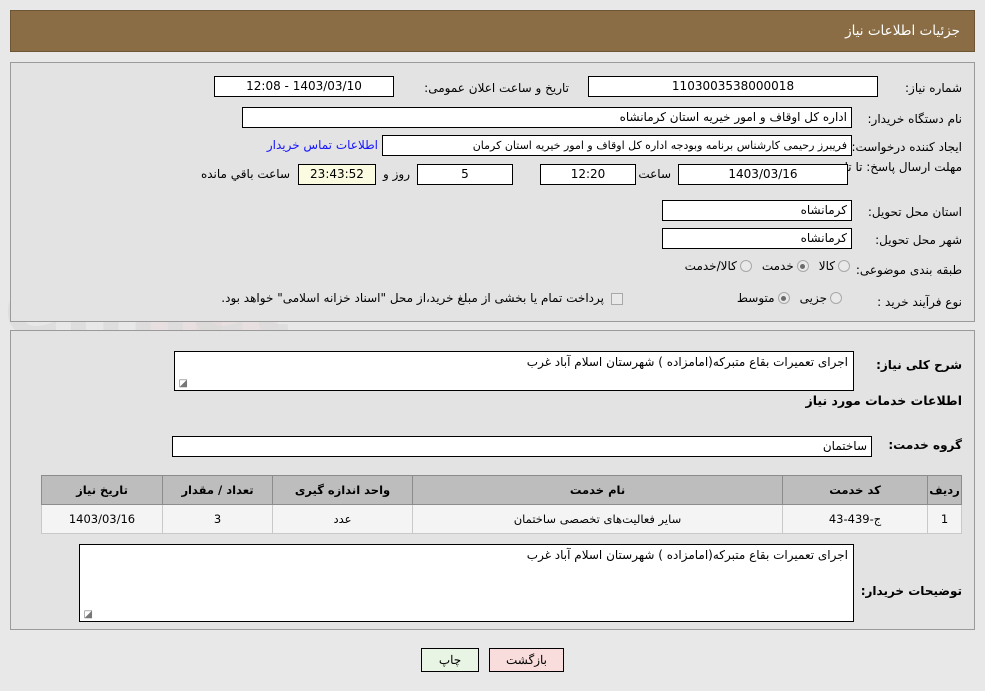 This screenshot has height=691, width=985. I want to click on buyer-notes-label: توضیحات خریدار:, so click(911, 591).